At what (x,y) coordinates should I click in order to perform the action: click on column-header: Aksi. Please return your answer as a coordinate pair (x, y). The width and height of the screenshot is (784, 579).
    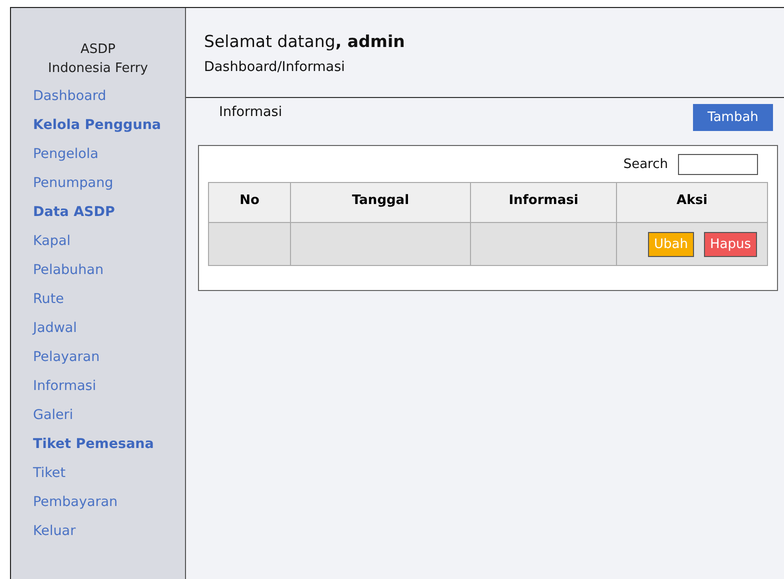
    Looking at the image, I should click on (692, 202).